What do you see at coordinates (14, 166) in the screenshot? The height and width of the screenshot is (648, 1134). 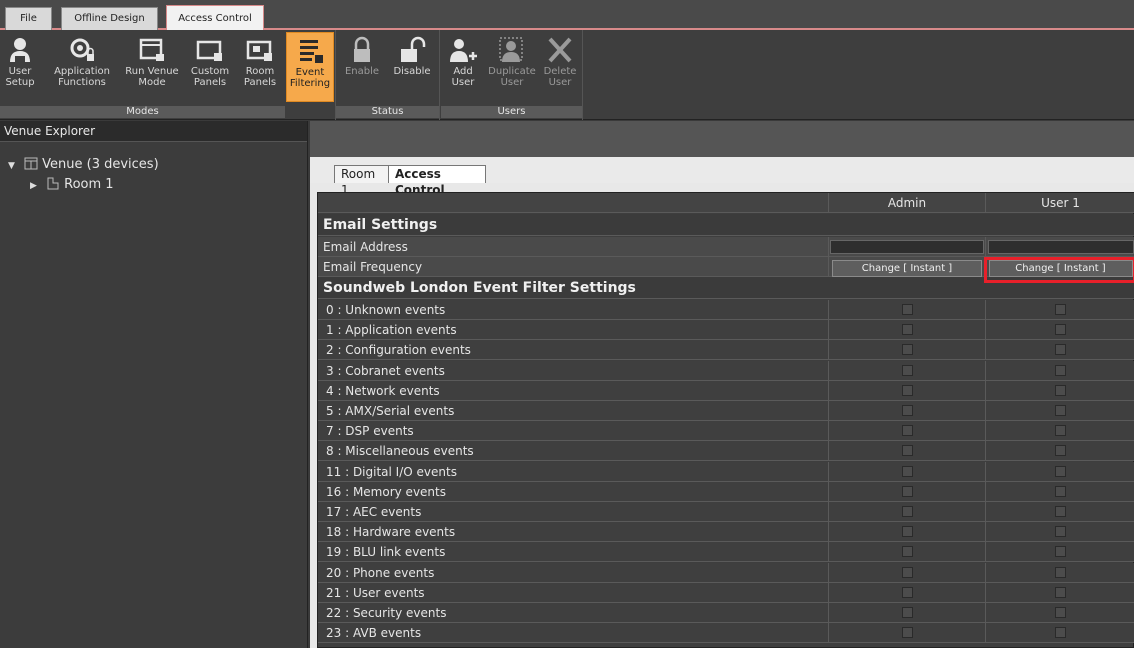 I see `chevron-down-icon: ▼` at bounding box center [14, 166].